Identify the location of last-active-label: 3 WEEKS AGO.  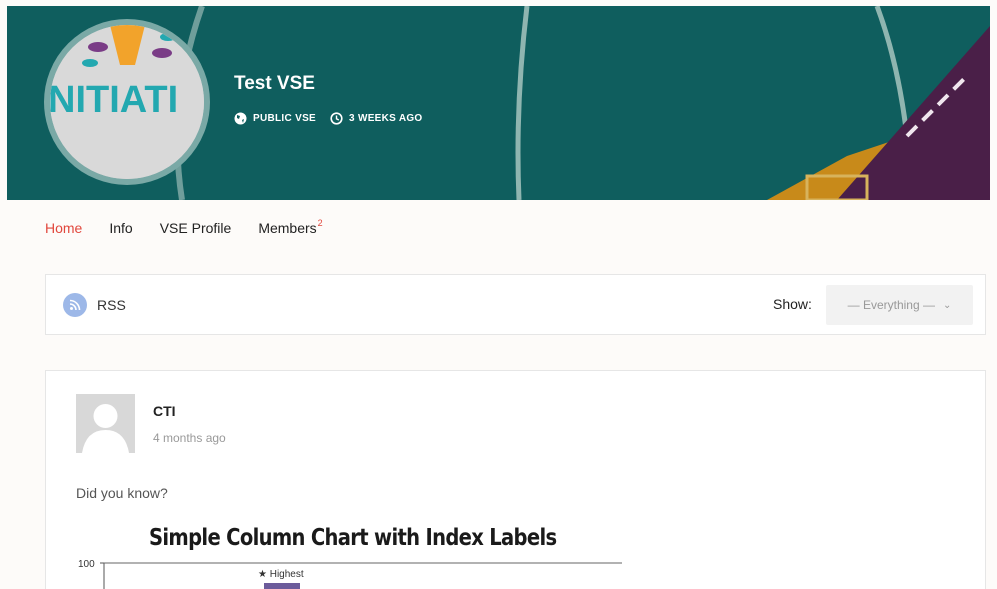
(386, 118).